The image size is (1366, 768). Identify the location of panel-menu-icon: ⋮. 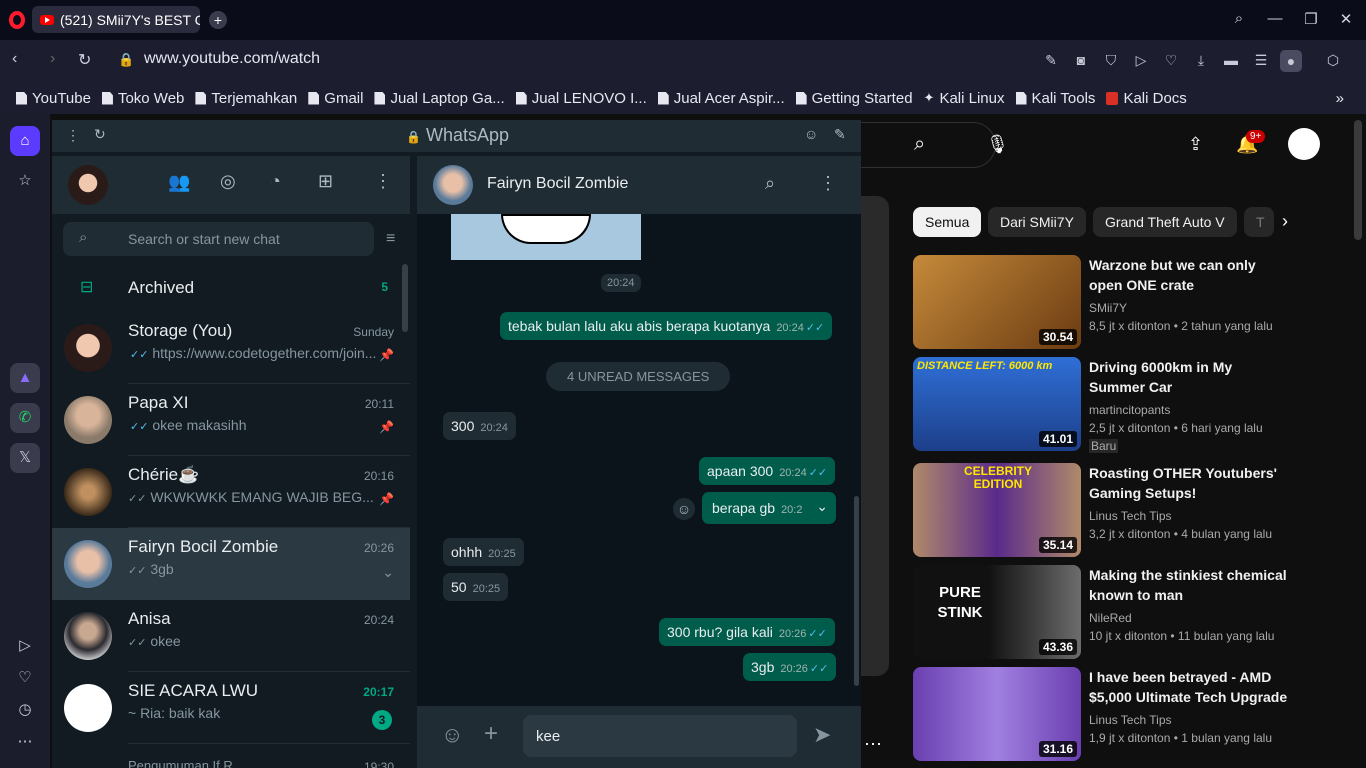
(73, 135).